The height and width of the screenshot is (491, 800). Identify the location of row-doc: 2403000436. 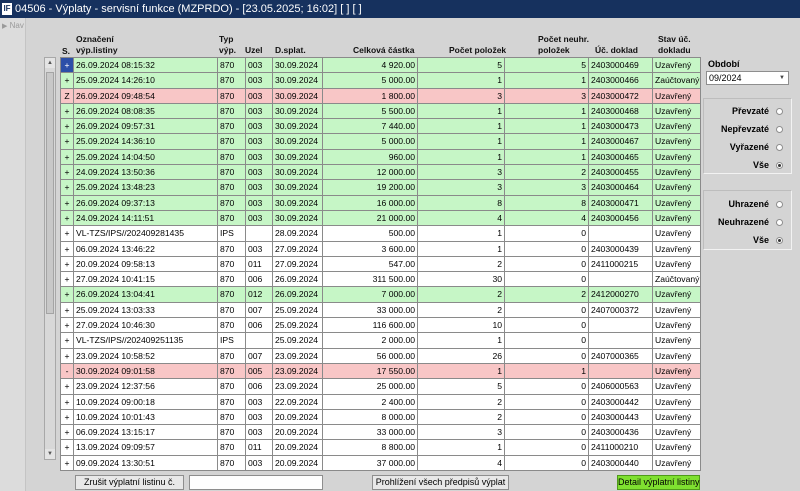
(621, 433).